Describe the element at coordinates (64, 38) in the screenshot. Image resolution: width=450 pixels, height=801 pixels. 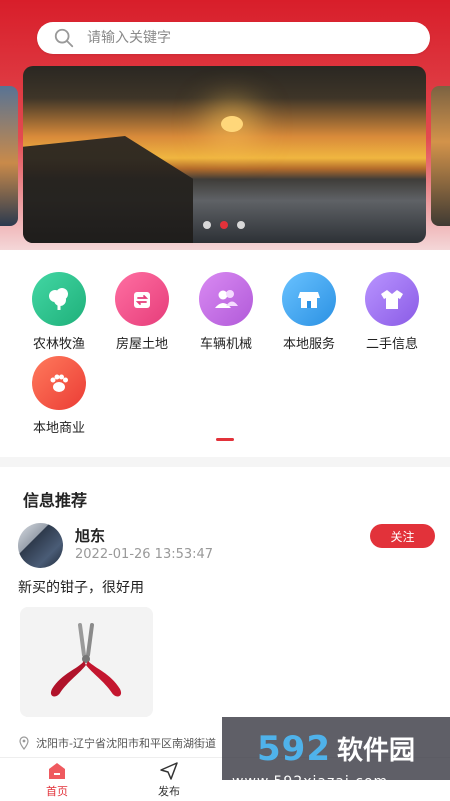
I see `search-icon` at that location.